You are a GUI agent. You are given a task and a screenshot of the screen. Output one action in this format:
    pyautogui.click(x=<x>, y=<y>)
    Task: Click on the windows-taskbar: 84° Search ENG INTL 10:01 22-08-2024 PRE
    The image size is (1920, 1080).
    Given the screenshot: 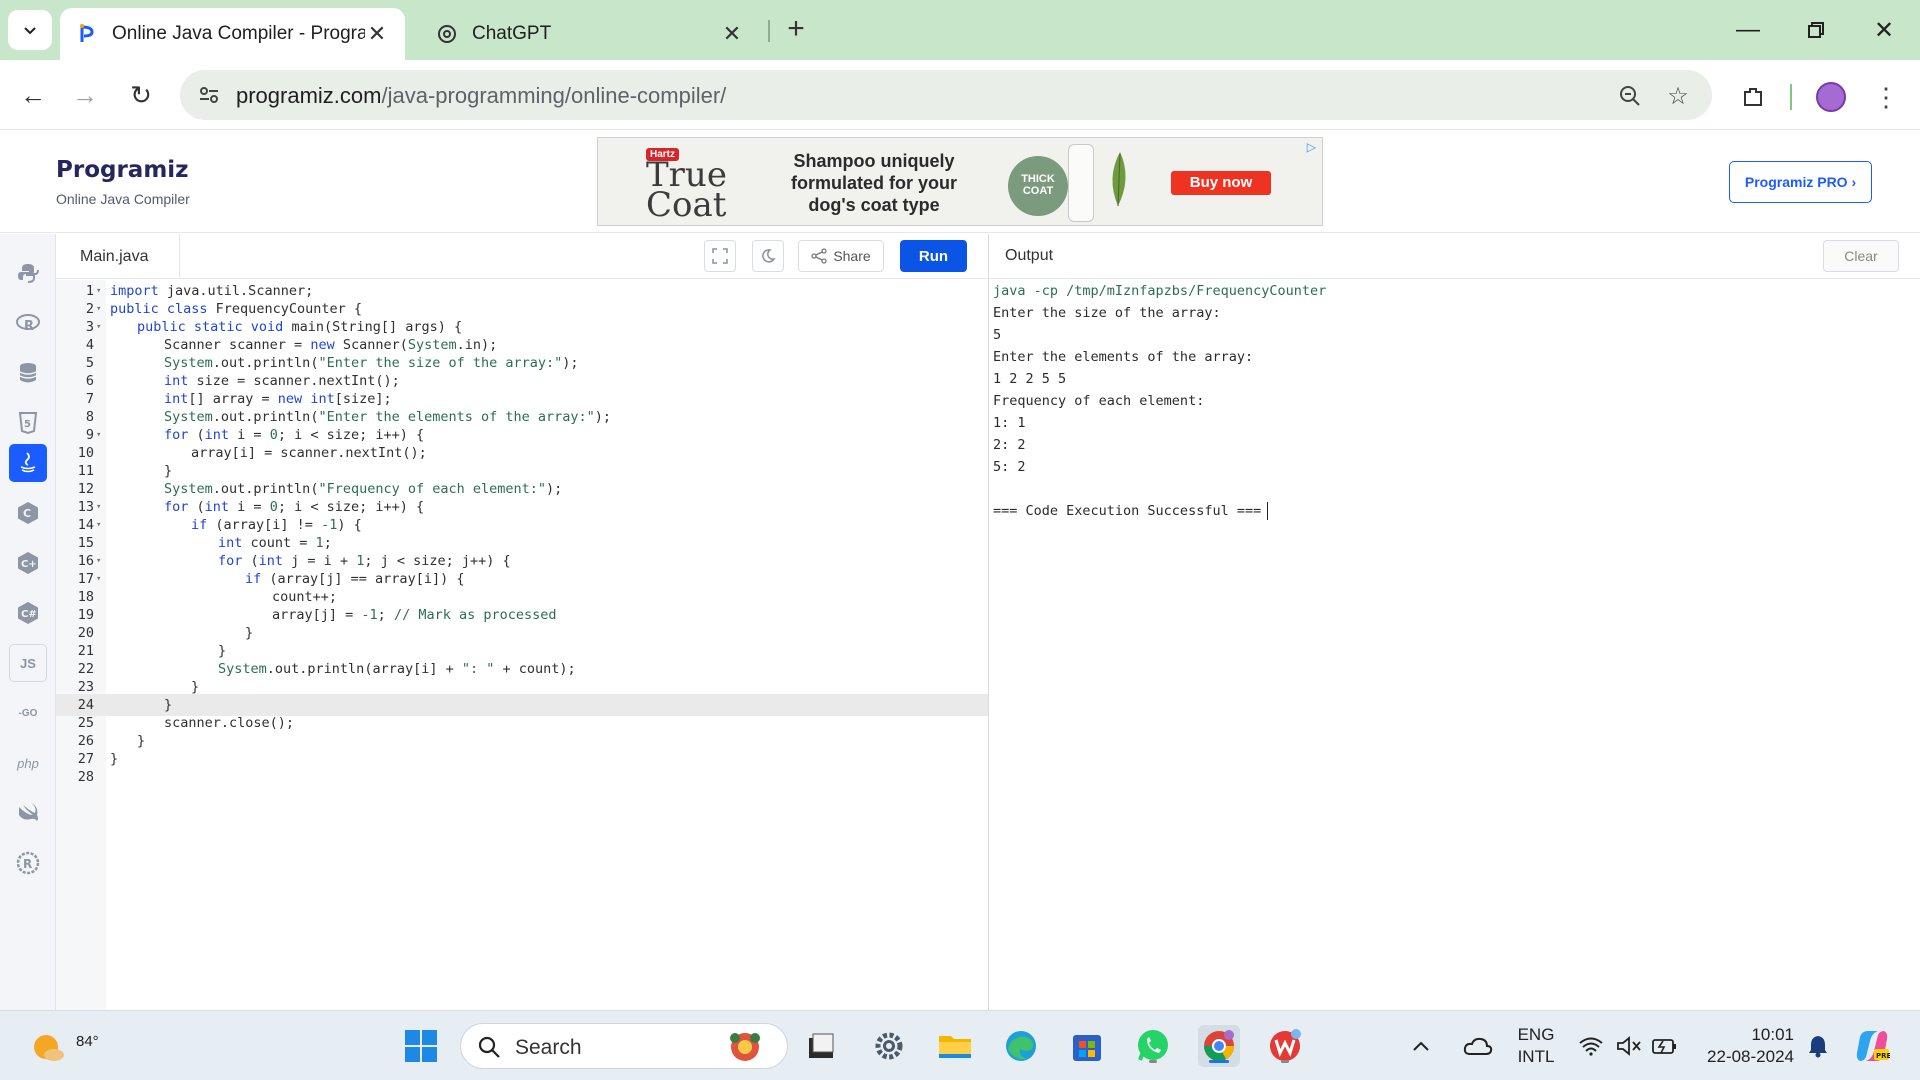 What is the action you would take?
    pyautogui.click(x=960, y=1045)
    